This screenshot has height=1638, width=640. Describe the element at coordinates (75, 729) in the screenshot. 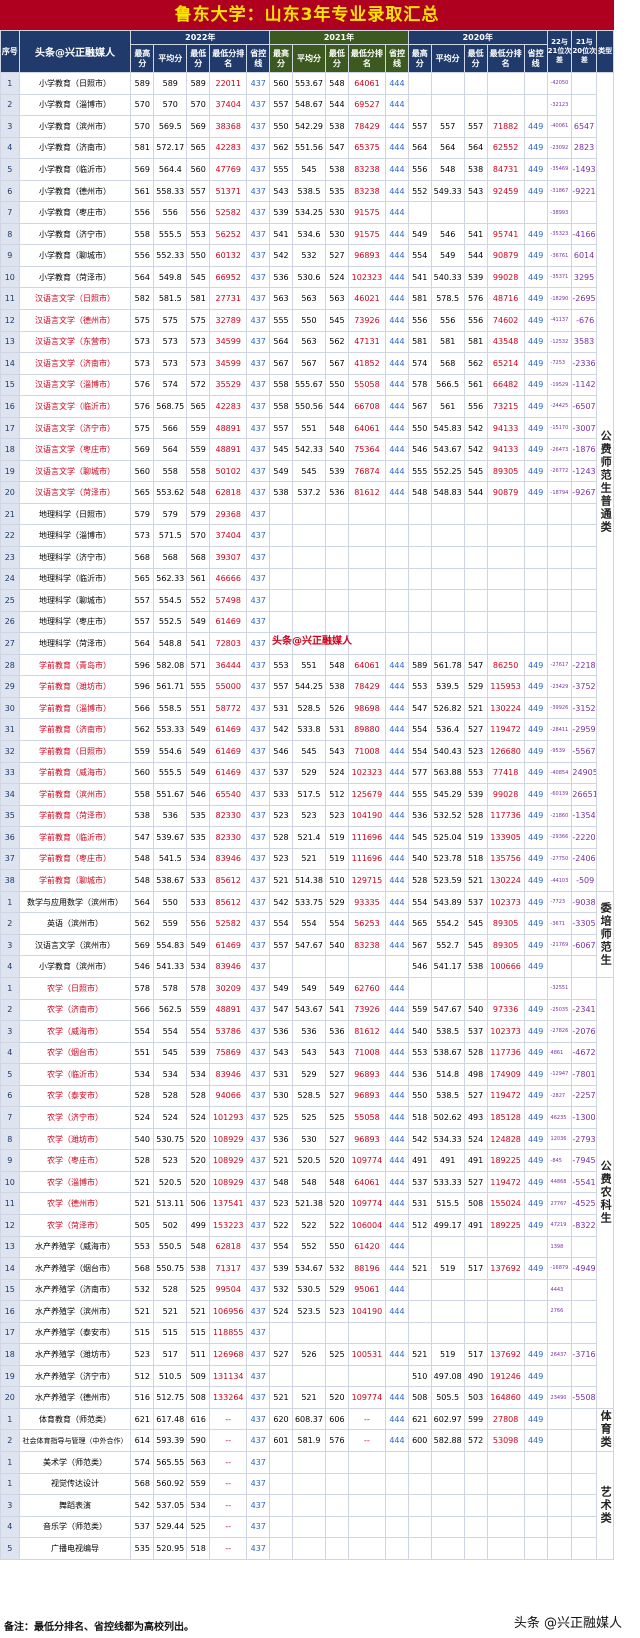

I see `major-name: 学前教育（济南市）` at that location.